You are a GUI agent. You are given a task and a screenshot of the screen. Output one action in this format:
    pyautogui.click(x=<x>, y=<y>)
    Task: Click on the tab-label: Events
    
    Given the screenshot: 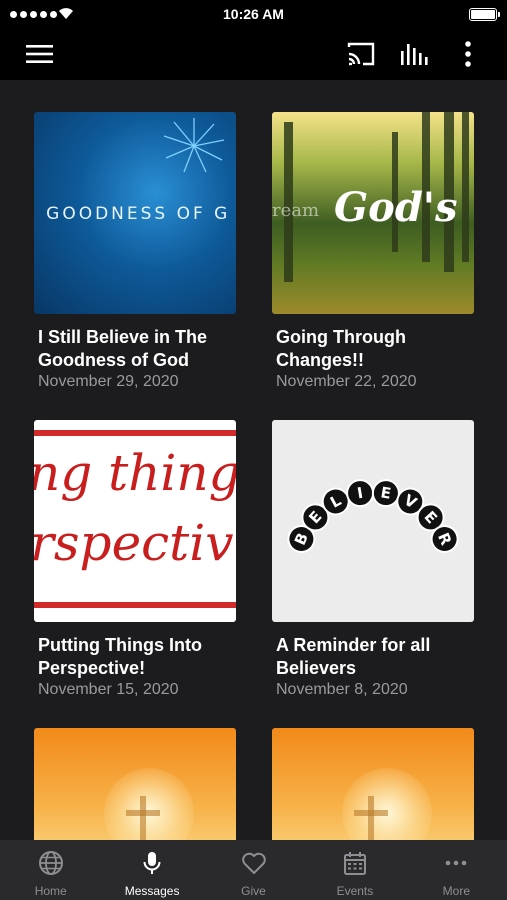 What is the action you would take?
    pyautogui.click(x=355, y=891)
    